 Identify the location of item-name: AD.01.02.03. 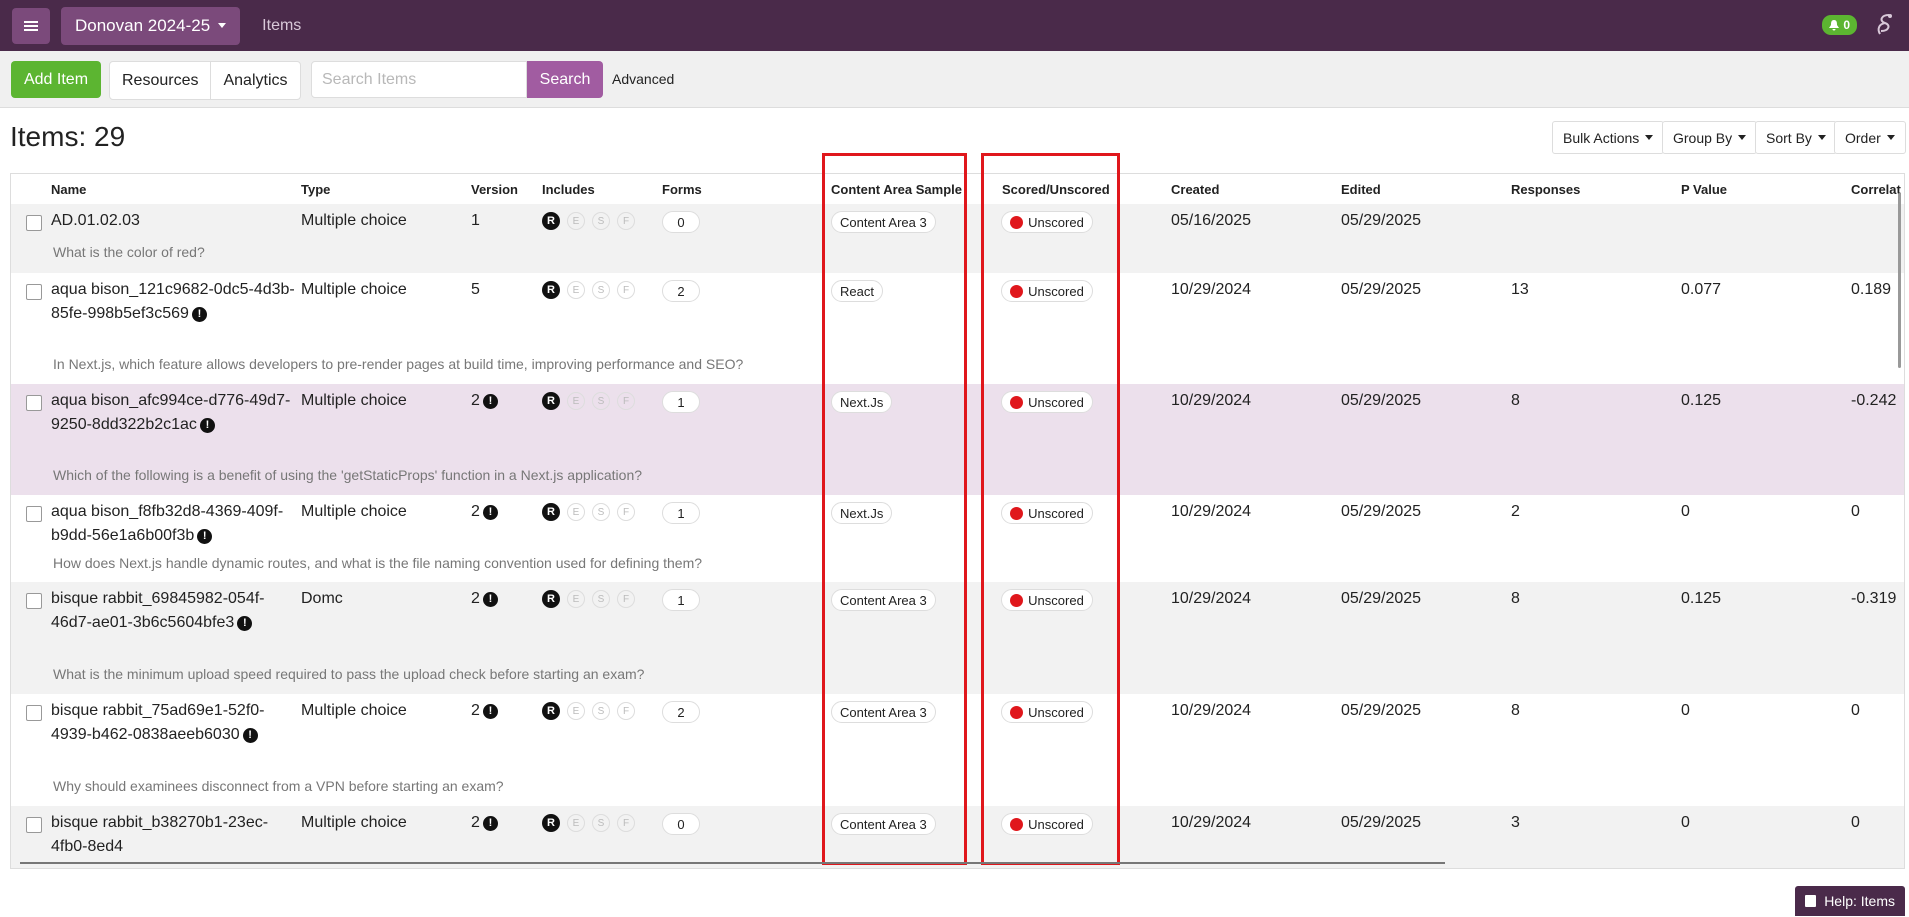
(173, 221).